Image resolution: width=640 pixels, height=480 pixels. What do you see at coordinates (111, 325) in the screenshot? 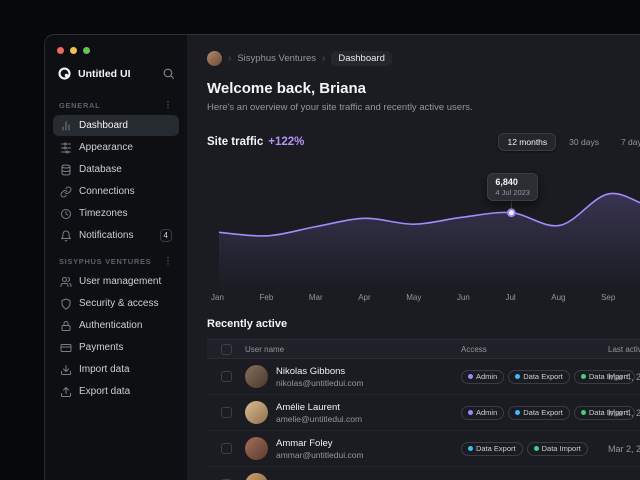
I see `sidebar-item-label: Authentication` at bounding box center [111, 325].